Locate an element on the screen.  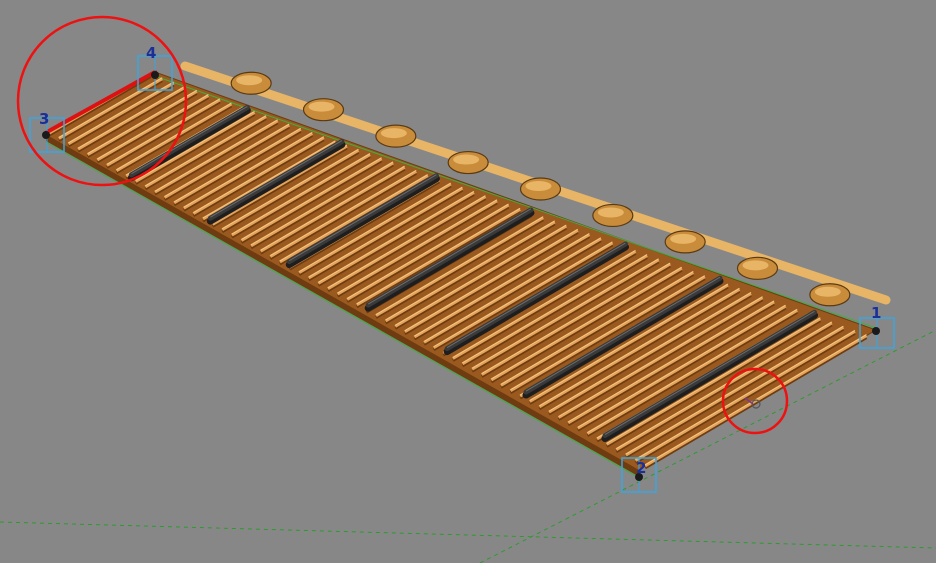
grip-4-pin is located at coordinates (155, 75).